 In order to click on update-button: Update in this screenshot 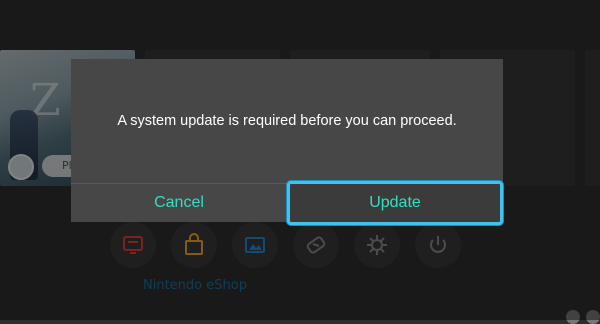, I will do `click(395, 203)`.